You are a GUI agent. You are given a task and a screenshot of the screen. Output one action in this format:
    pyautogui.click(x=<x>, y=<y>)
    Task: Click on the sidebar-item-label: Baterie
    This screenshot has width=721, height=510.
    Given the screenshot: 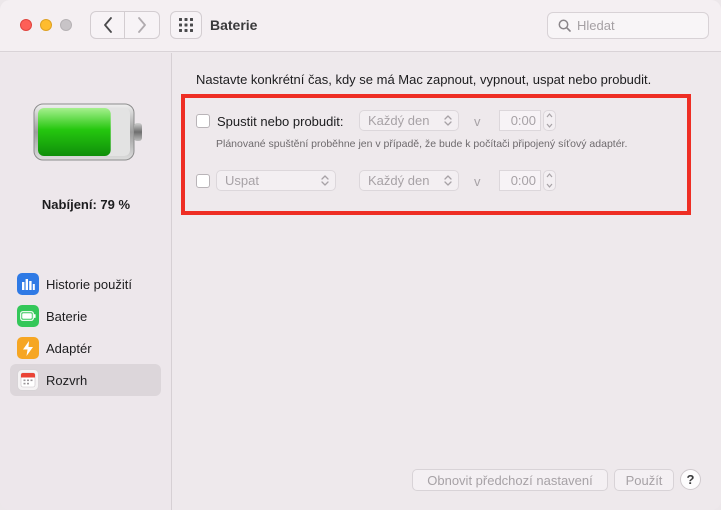 What is the action you would take?
    pyautogui.click(x=67, y=316)
    